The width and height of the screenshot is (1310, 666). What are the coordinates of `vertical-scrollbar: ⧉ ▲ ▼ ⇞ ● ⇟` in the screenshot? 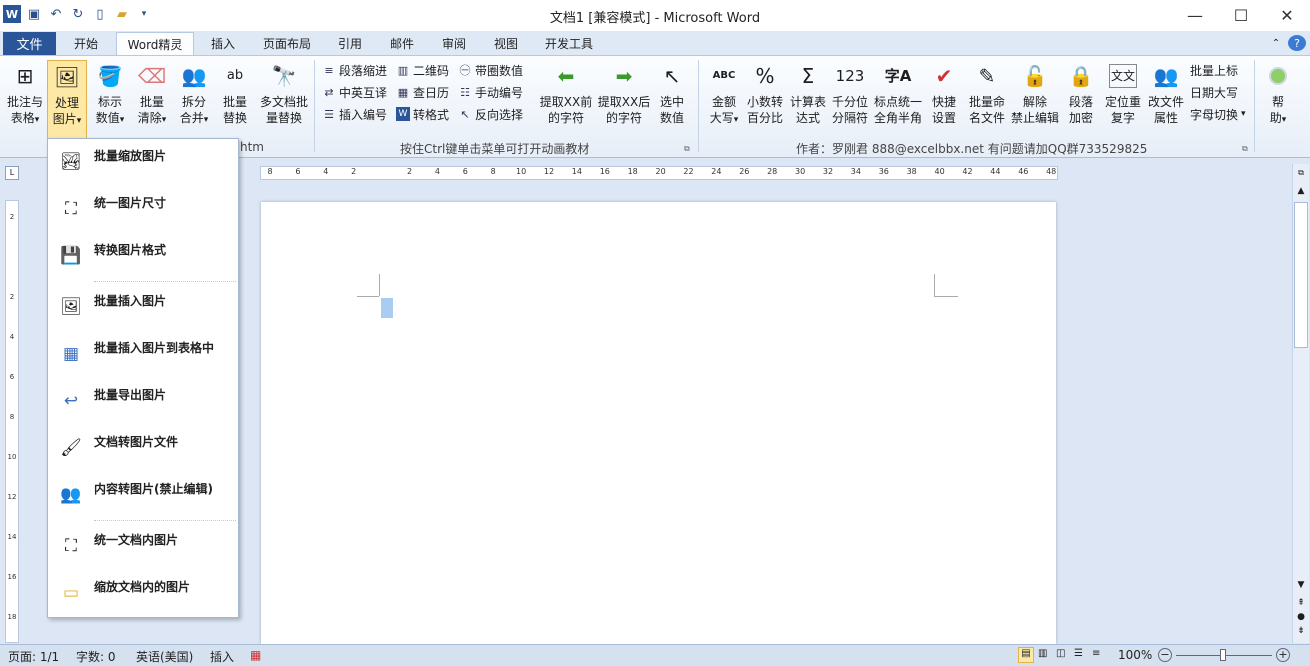 It's located at (1300, 403).